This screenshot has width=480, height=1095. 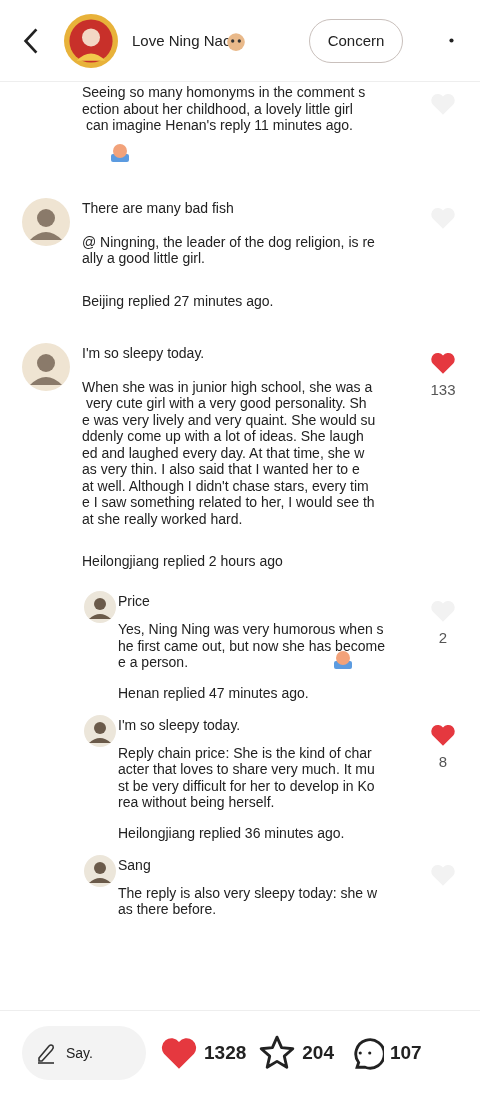 What do you see at coordinates (224, 109) in the screenshot?
I see `comment-text: Seeing so many homonyms in the comment s ection about her childhood, a lovely little girl can imagine Henan's reply 11 minutes ago.` at bounding box center [224, 109].